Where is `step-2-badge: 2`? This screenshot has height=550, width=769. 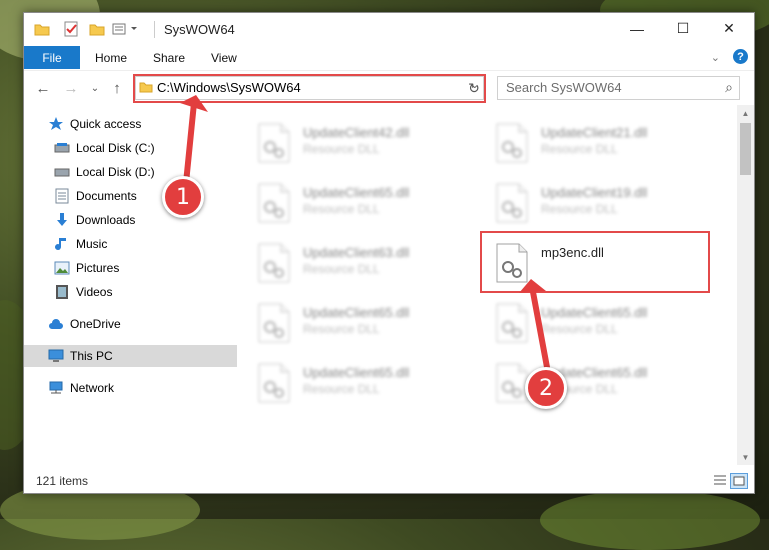 step-2-badge: 2 is located at coordinates (546, 388).